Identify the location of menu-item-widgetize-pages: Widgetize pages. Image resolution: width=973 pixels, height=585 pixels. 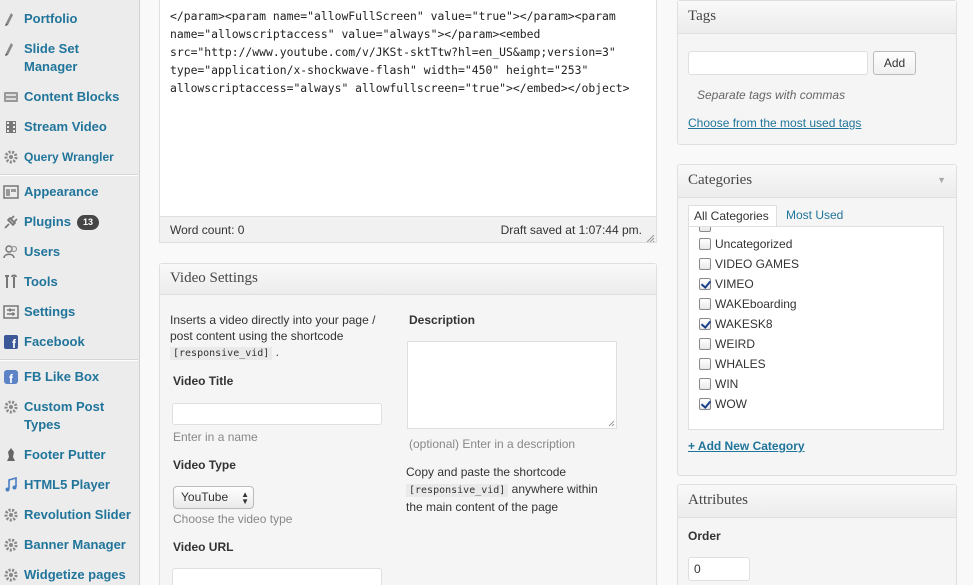
(69, 575).